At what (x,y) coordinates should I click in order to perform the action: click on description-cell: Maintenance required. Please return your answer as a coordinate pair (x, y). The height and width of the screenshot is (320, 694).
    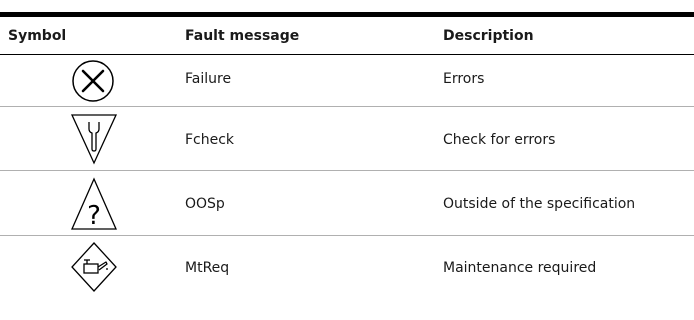
    Looking at the image, I should click on (520, 268).